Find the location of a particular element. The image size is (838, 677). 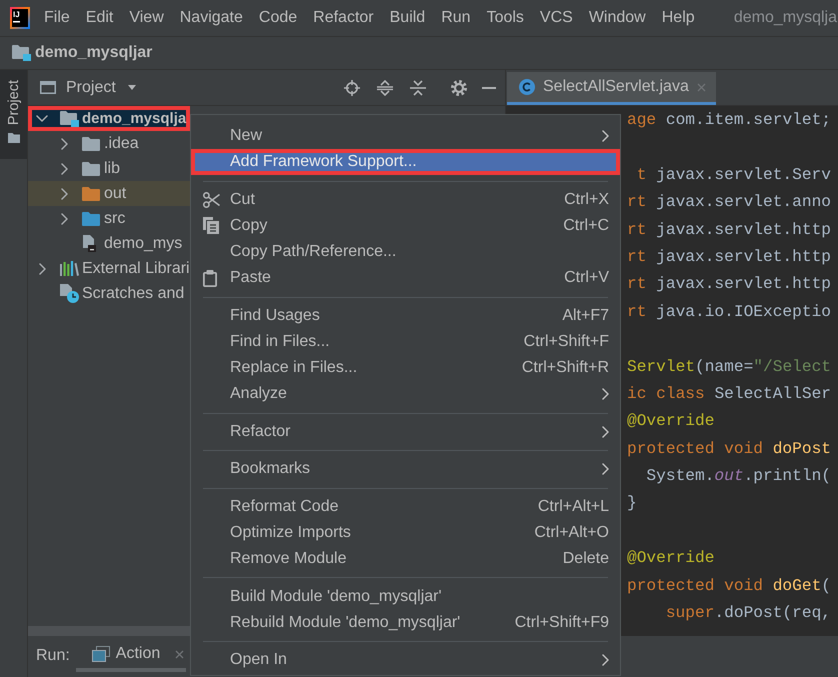

code-line: rt javax.servlet.anno is located at coordinates (729, 203).